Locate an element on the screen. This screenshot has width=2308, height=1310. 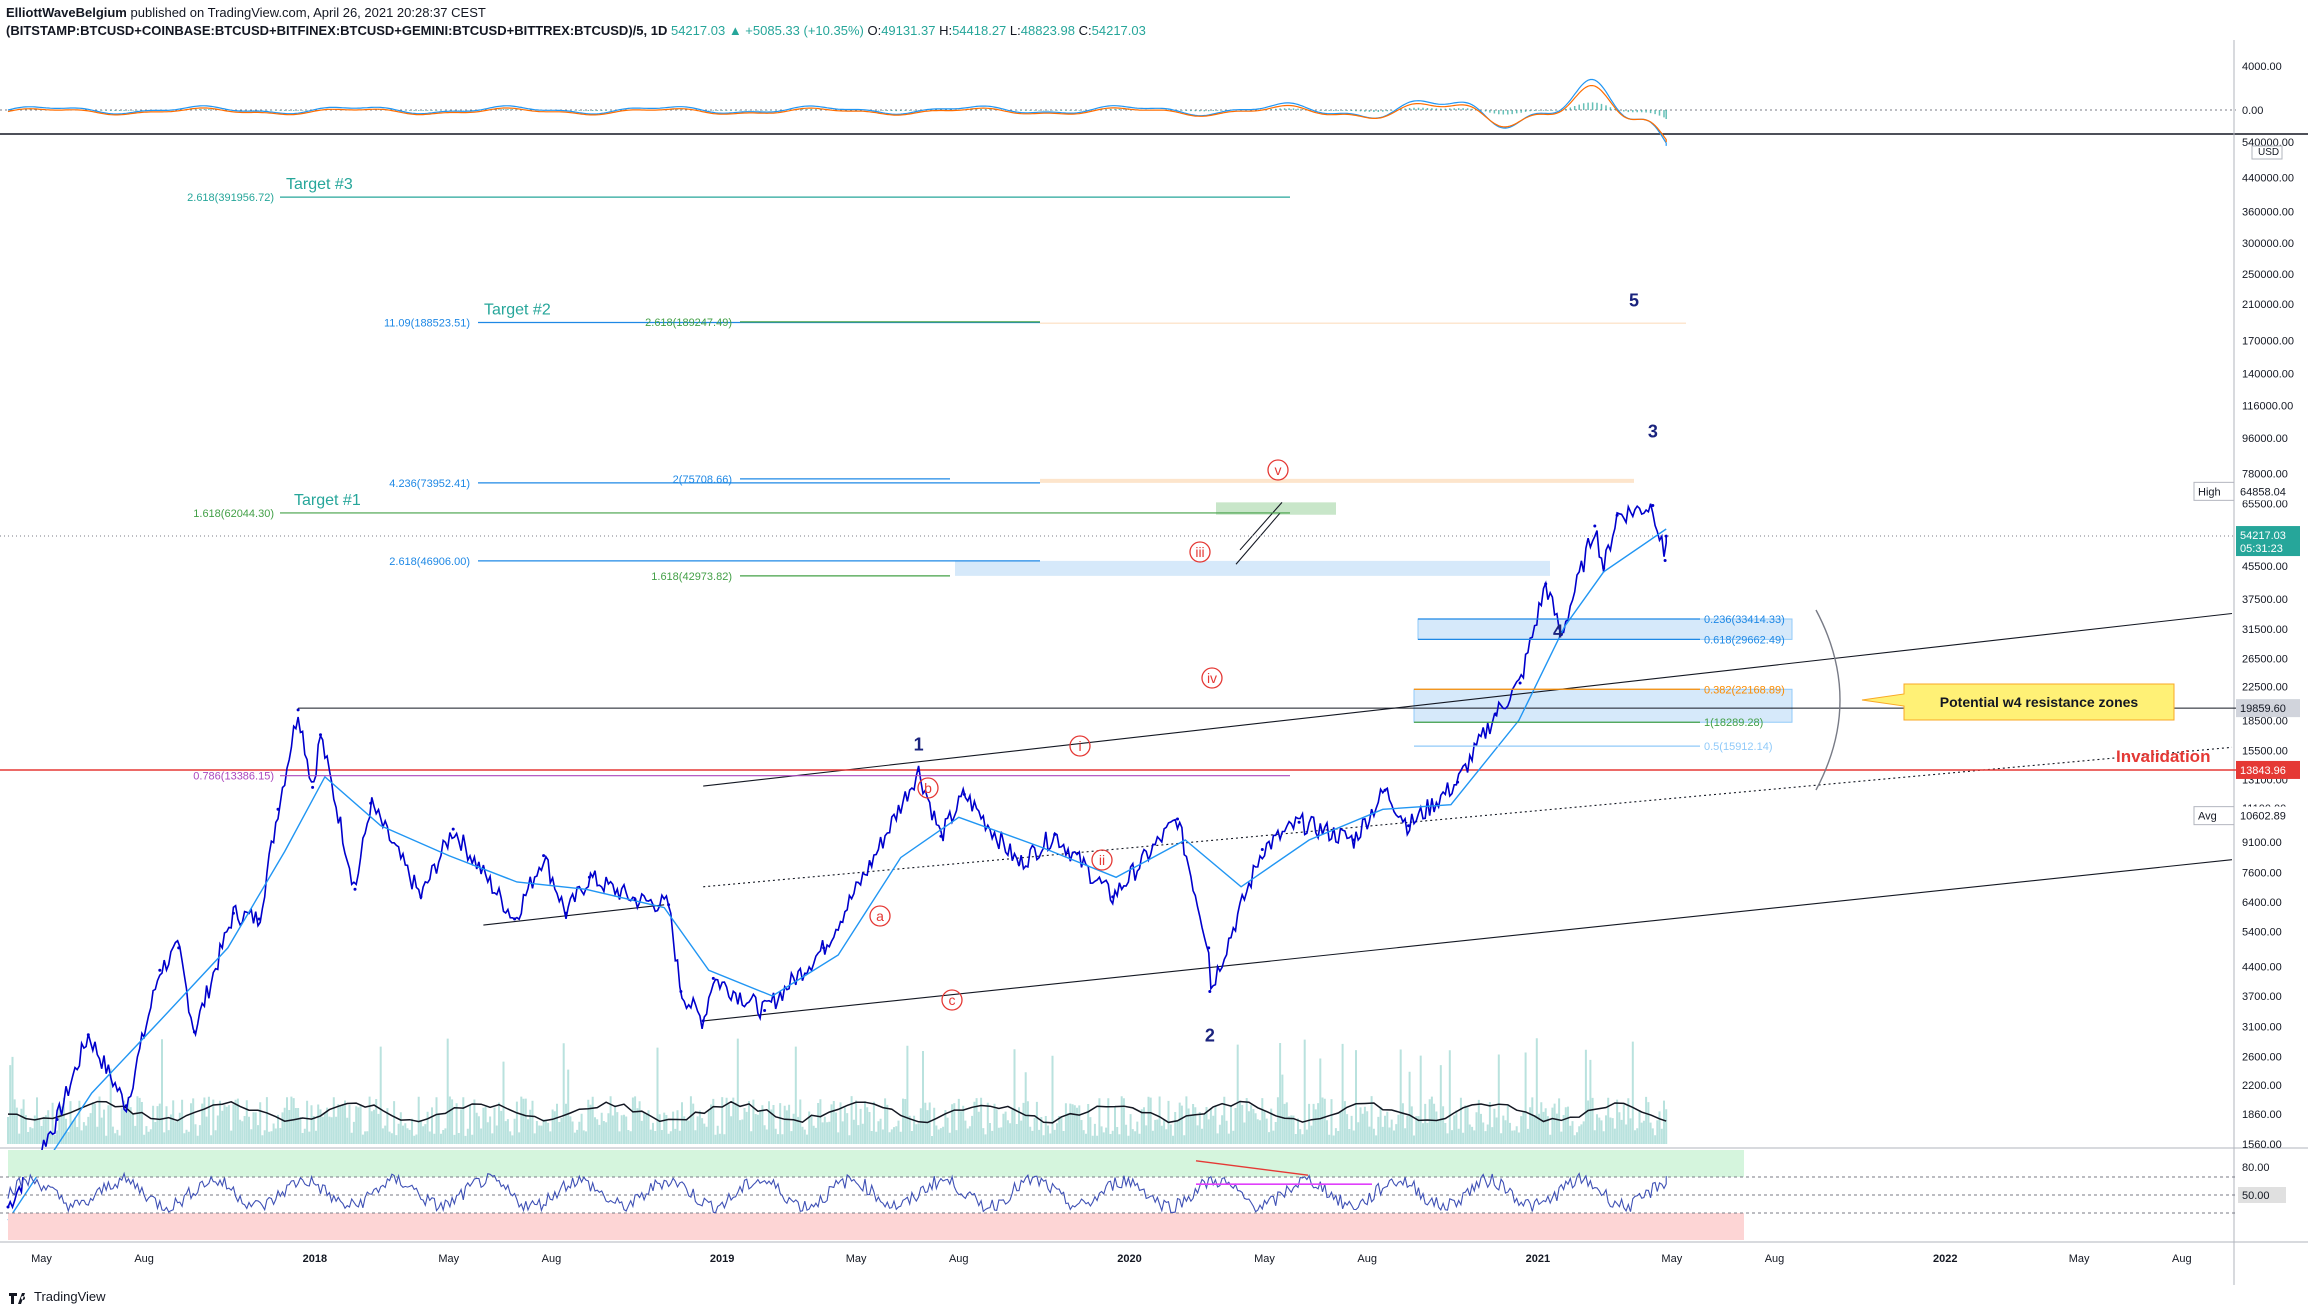
footer-brand: TradingView is located at coordinates (70, 1296).